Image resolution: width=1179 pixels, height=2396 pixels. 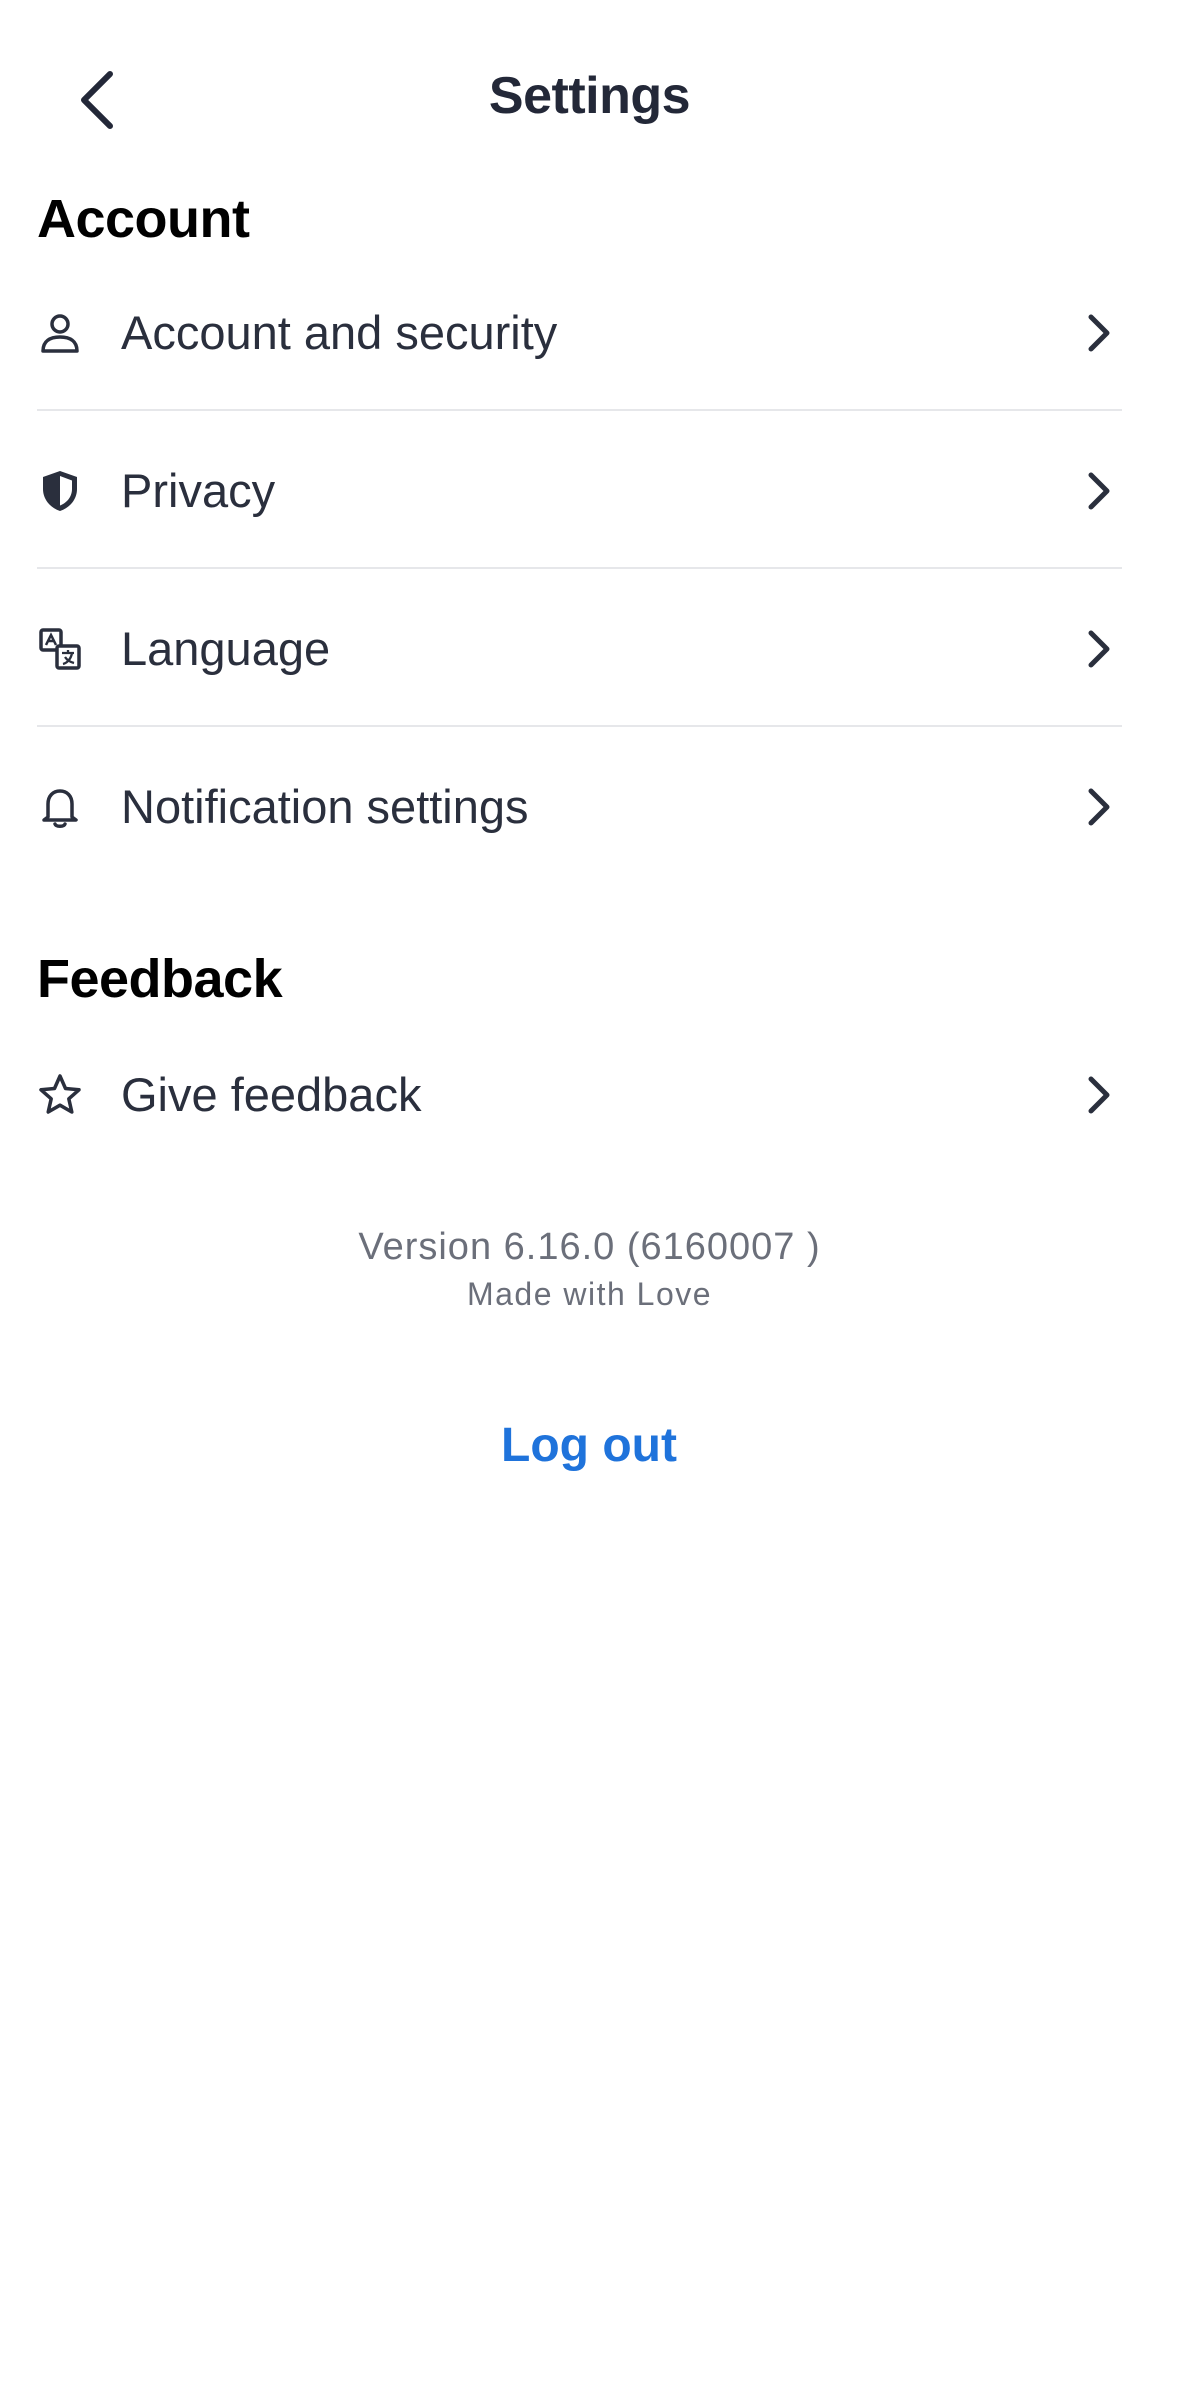 What do you see at coordinates (60, 807) in the screenshot?
I see `bell-icon` at bounding box center [60, 807].